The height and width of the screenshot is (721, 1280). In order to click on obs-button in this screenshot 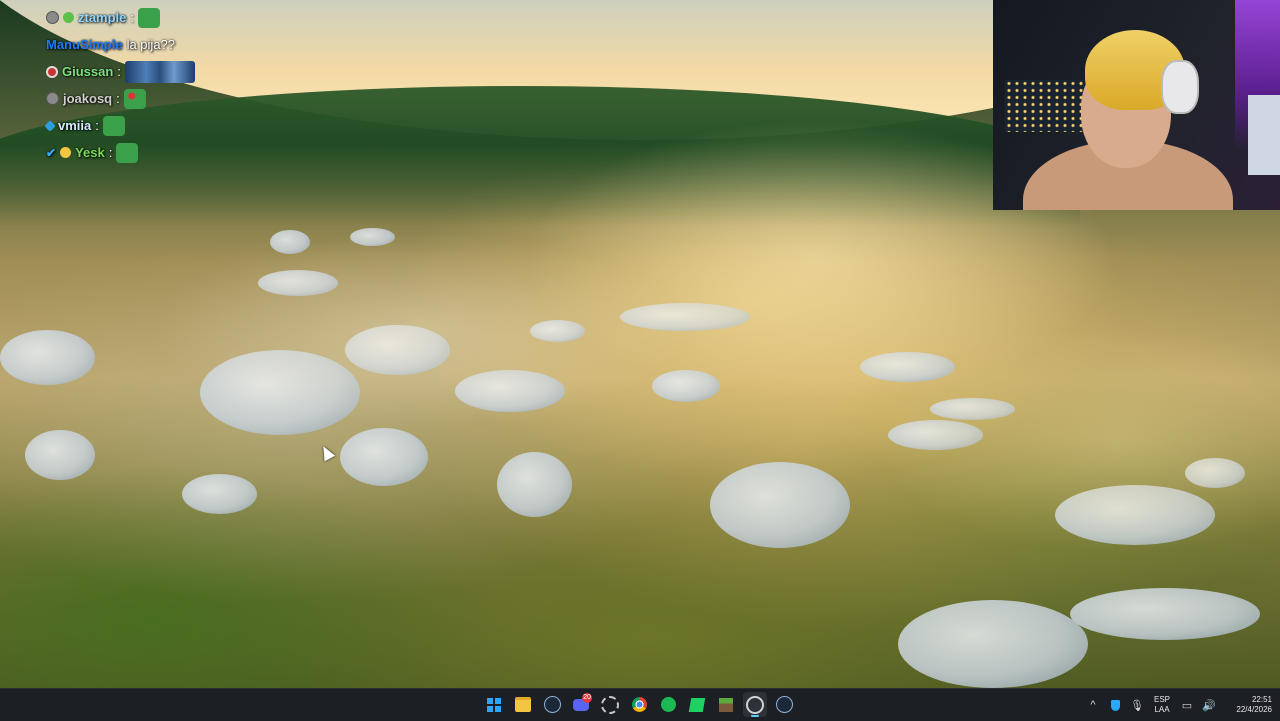, I will do `click(755, 704)`.